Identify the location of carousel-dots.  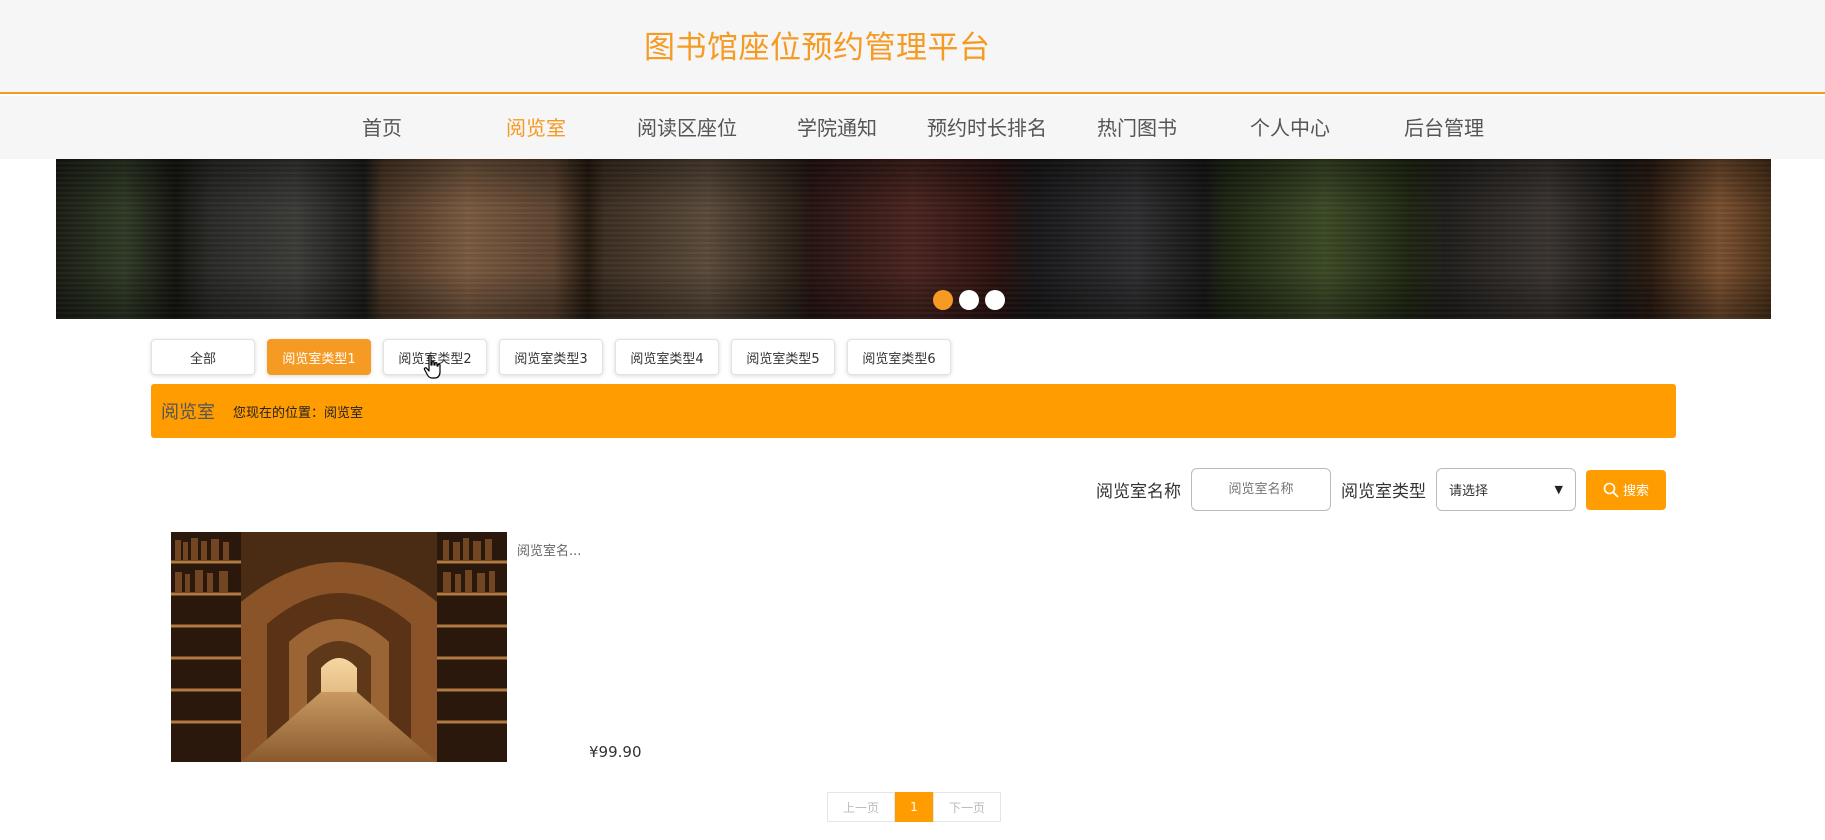
(969, 300).